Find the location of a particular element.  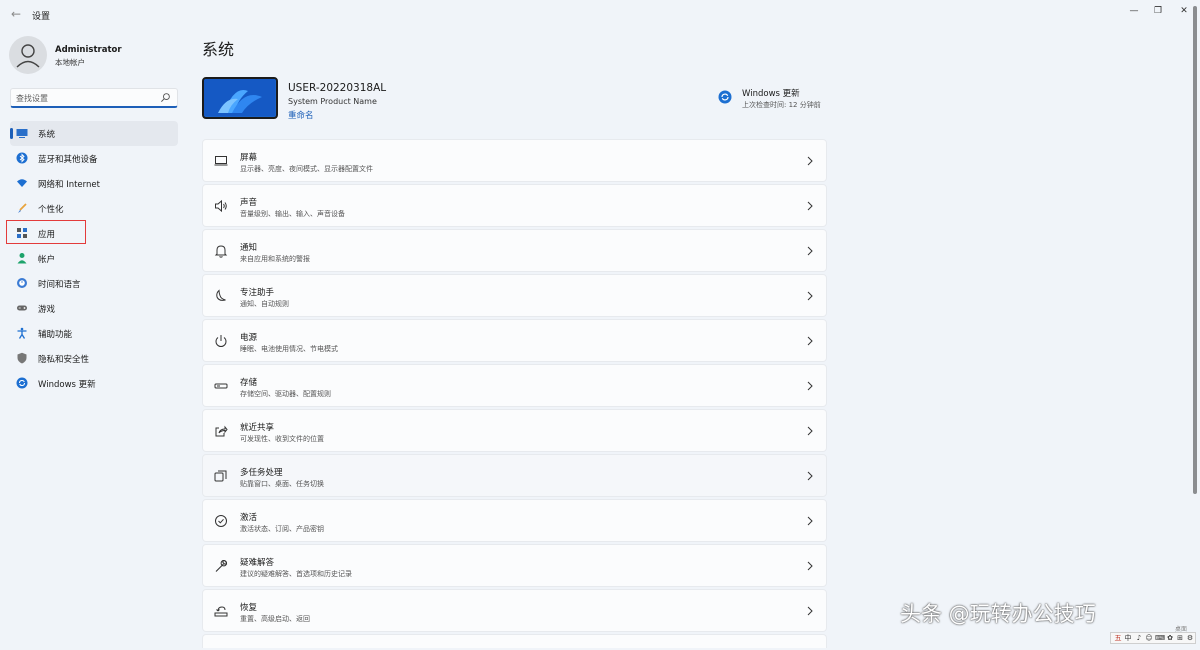

ime-keyboard-icon: ⌨ is located at coordinates (1160, 638).